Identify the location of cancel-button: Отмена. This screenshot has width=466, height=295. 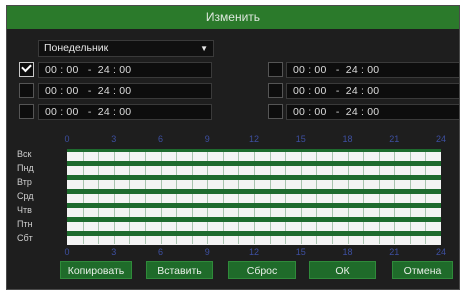
(422, 270).